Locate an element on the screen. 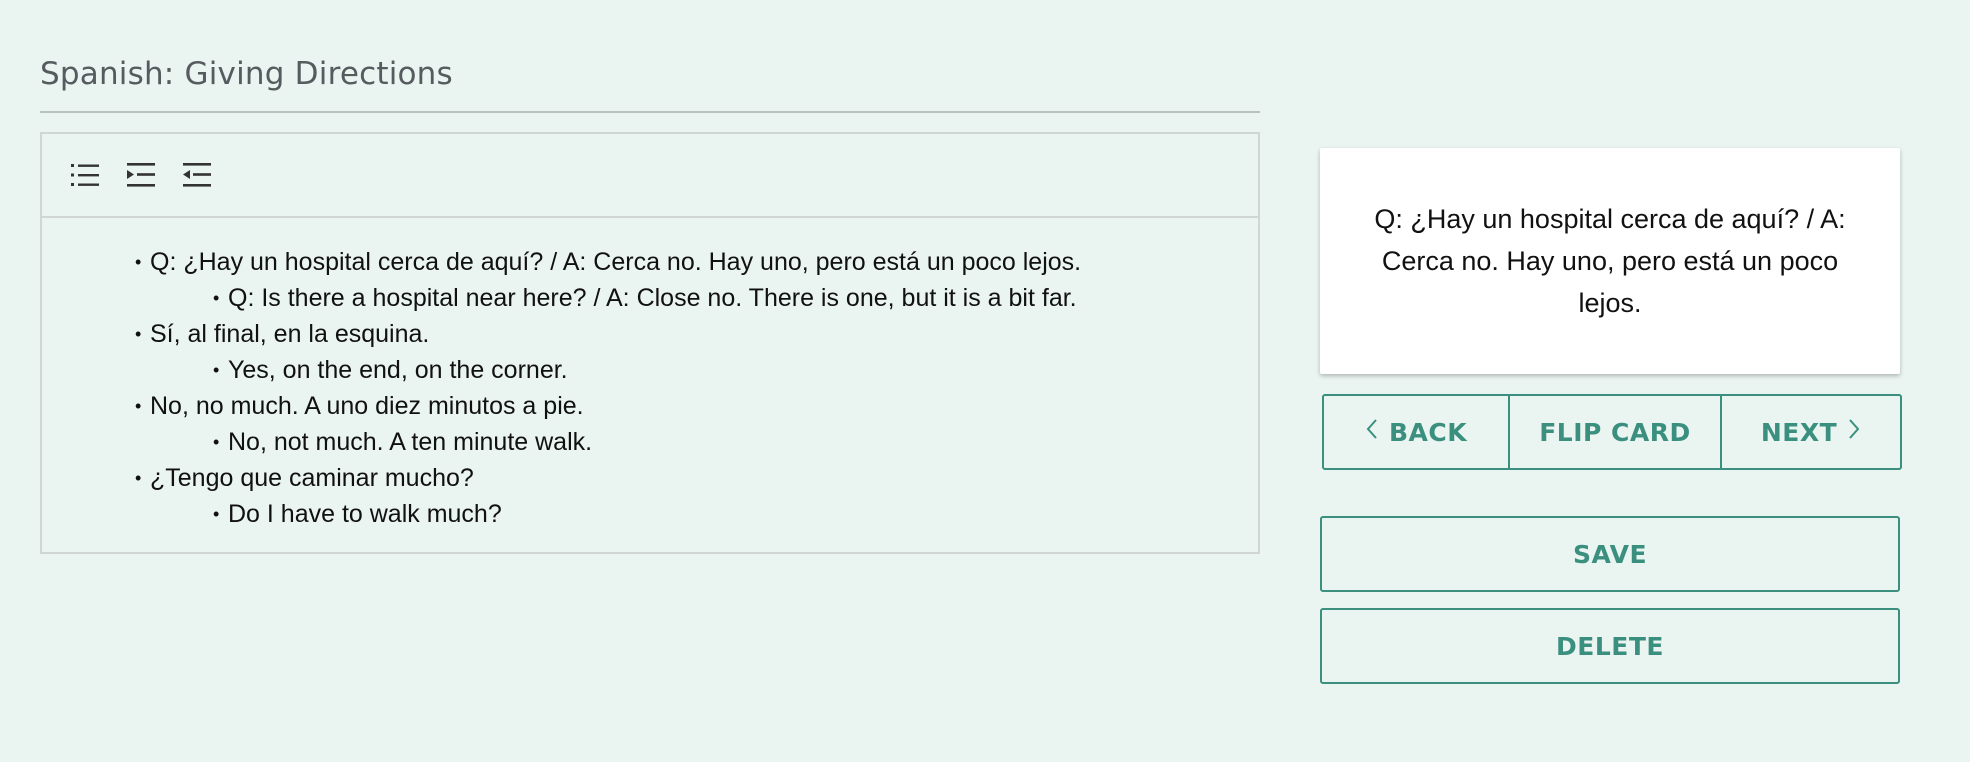  indent-button is located at coordinates (141, 175).